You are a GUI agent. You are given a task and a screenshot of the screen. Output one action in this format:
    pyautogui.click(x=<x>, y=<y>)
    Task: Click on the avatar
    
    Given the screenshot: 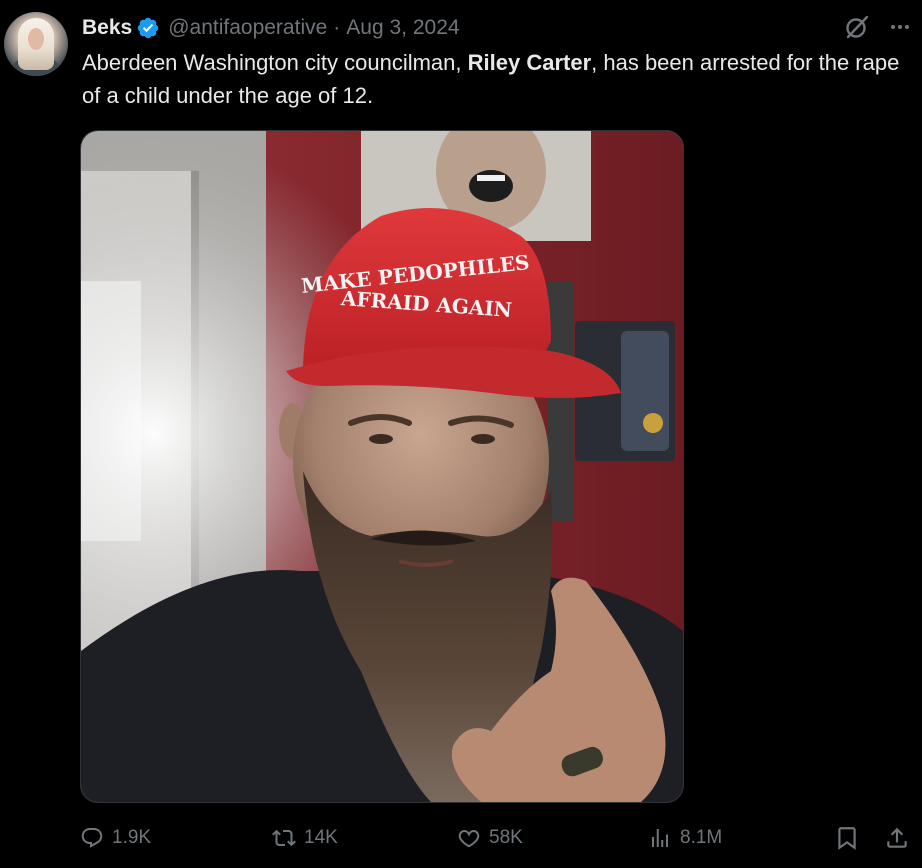 What is the action you would take?
    pyautogui.click(x=36, y=44)
    